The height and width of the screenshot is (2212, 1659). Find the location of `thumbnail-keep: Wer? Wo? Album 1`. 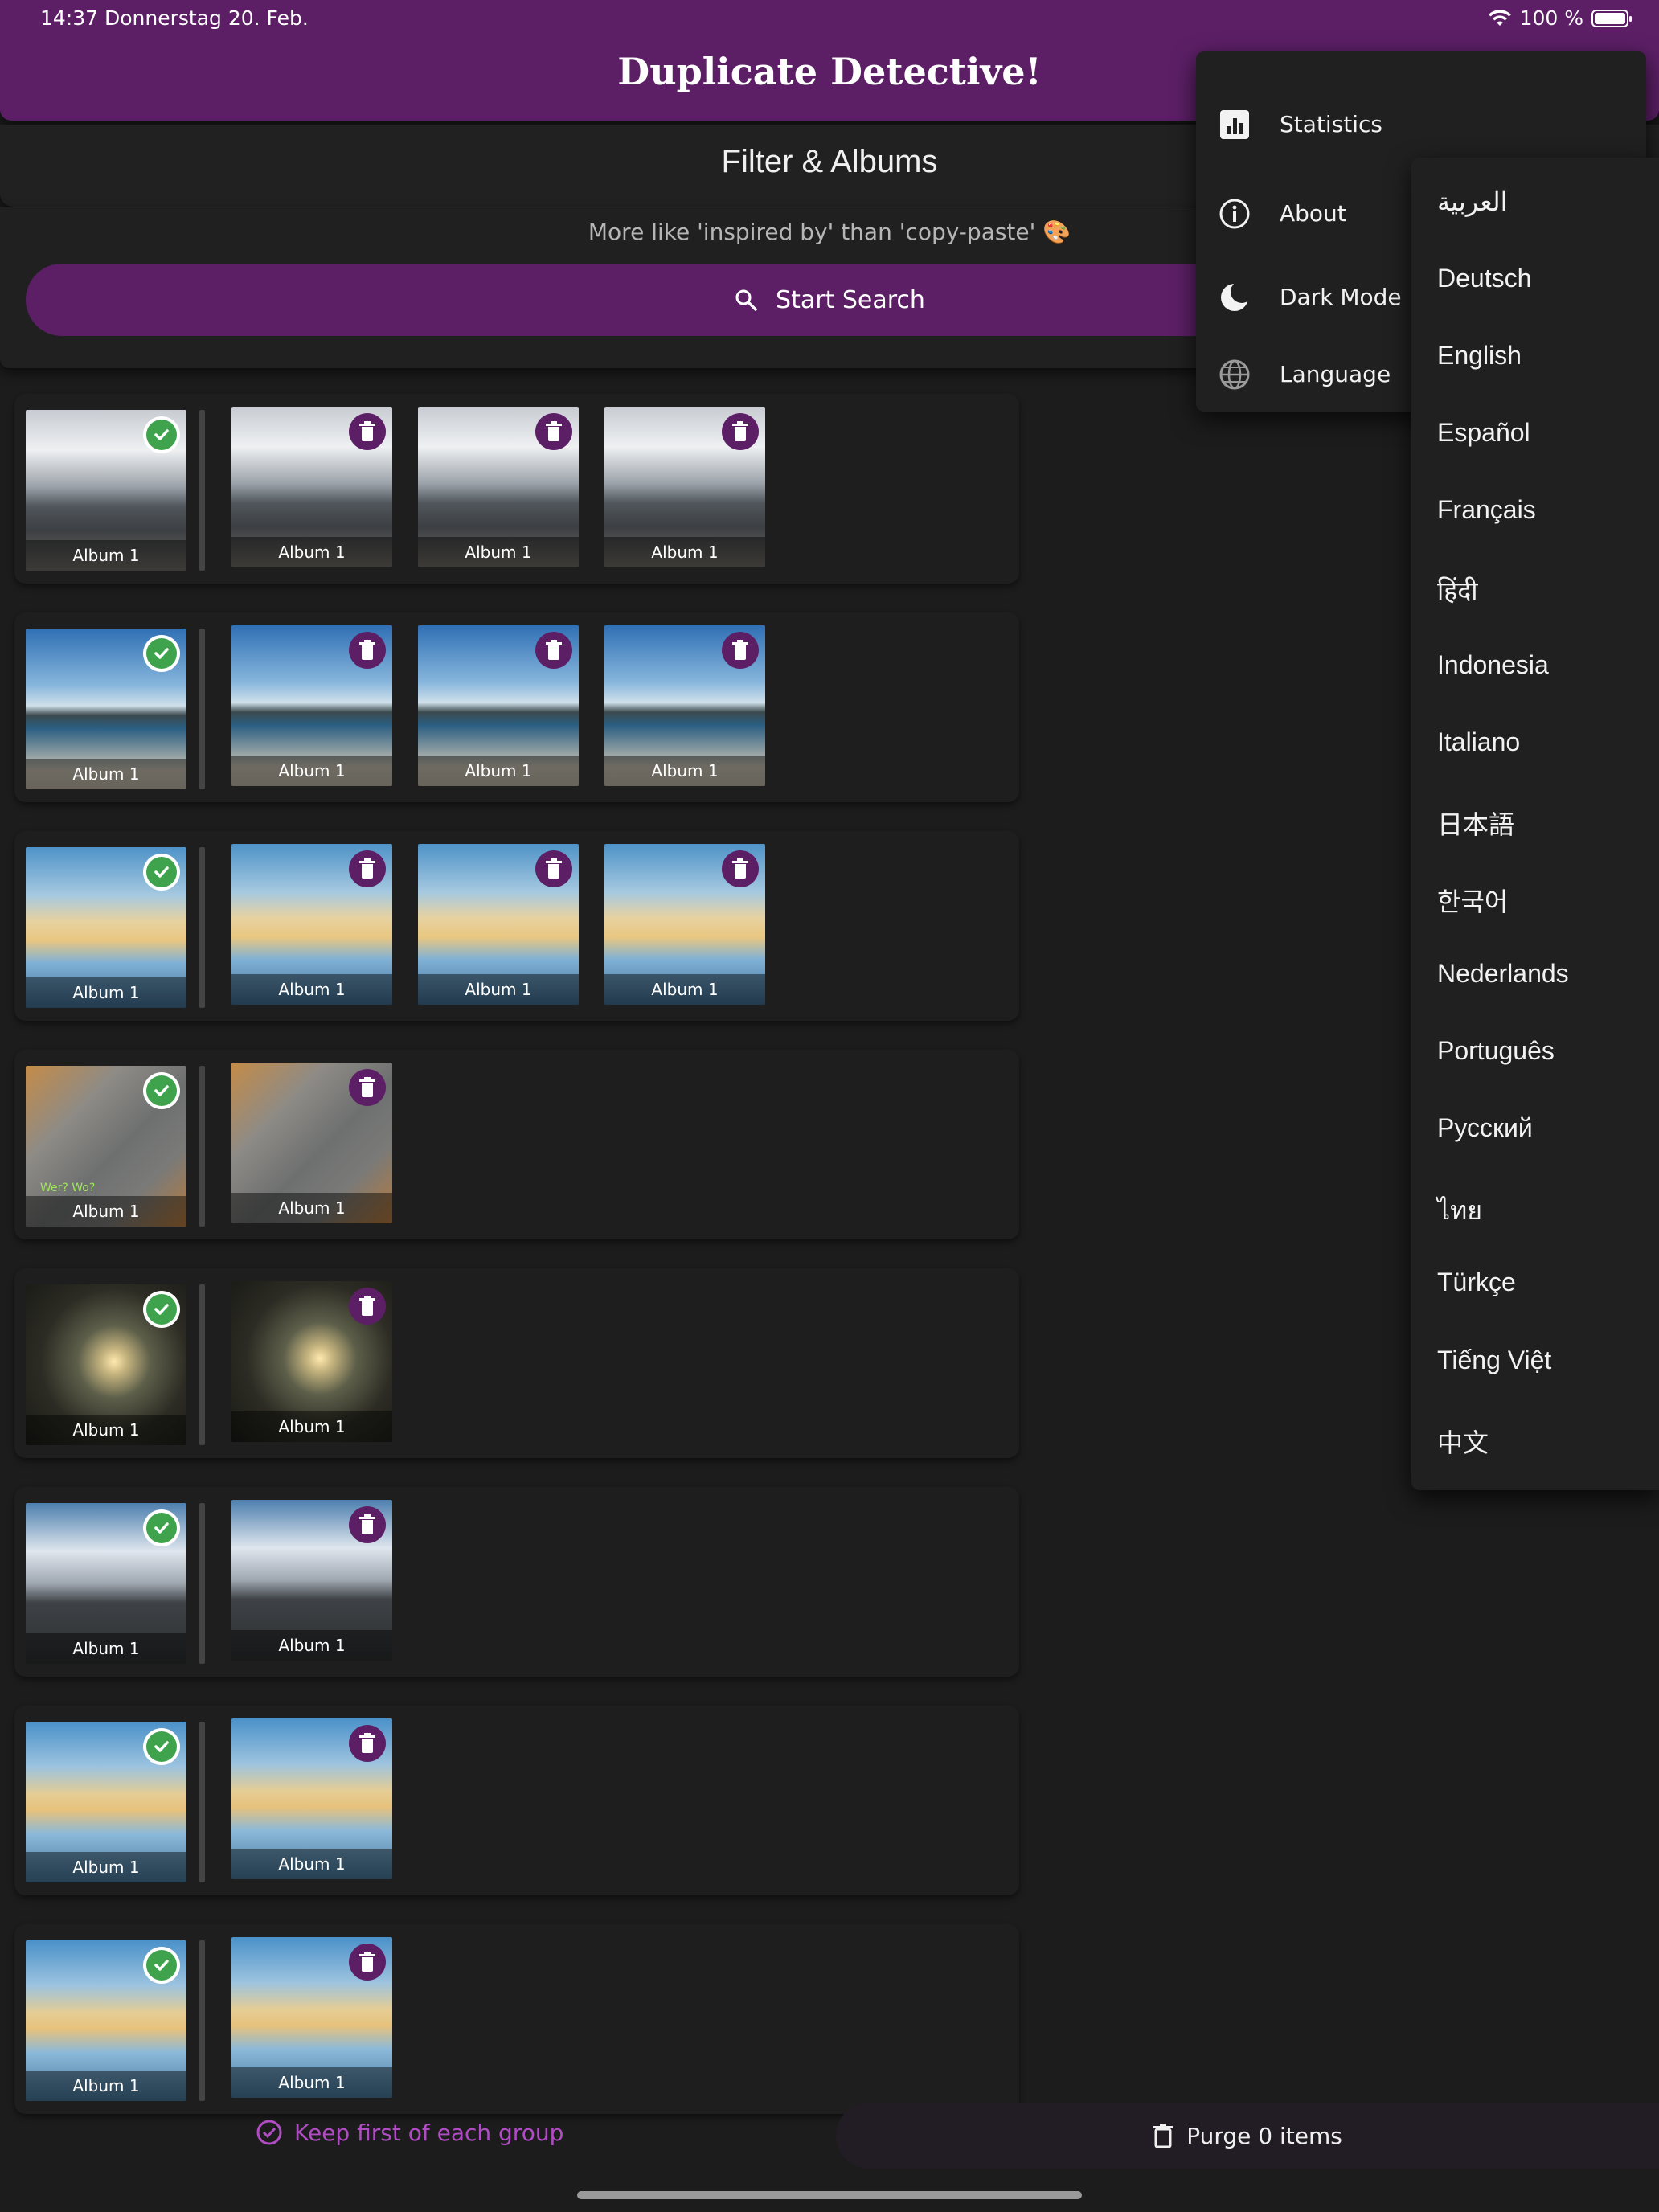

thumbnail-keep: Wer? Wo? Album 1 is located at coordinates (106, 1146).